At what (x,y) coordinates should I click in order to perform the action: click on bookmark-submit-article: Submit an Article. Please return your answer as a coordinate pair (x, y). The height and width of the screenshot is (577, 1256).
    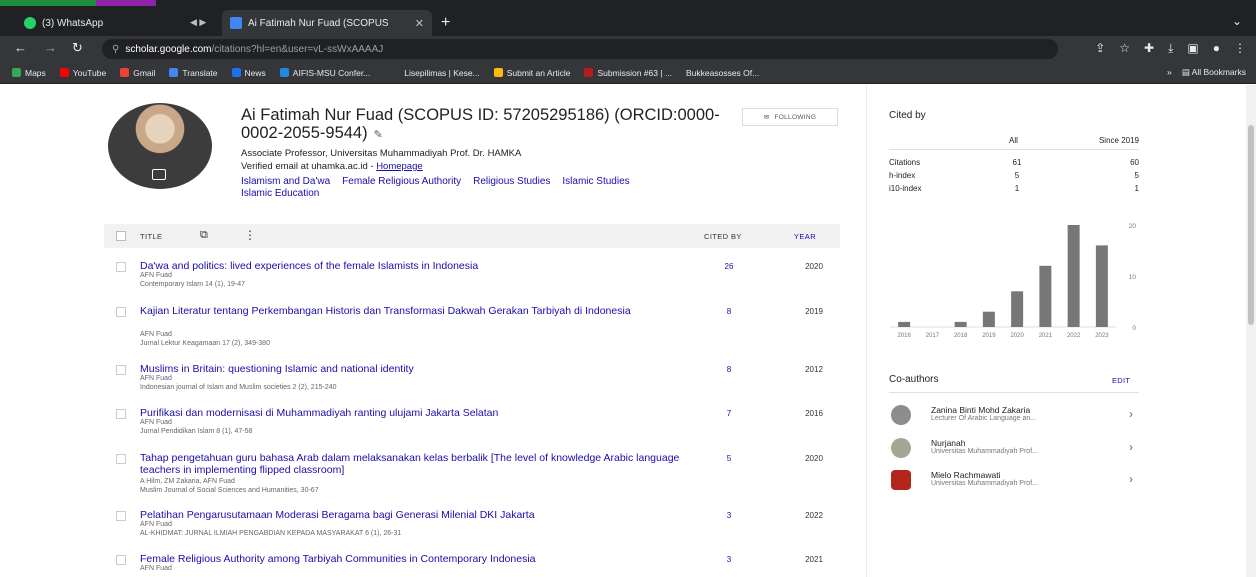
    Looking at the image, I should click on (531, 73).